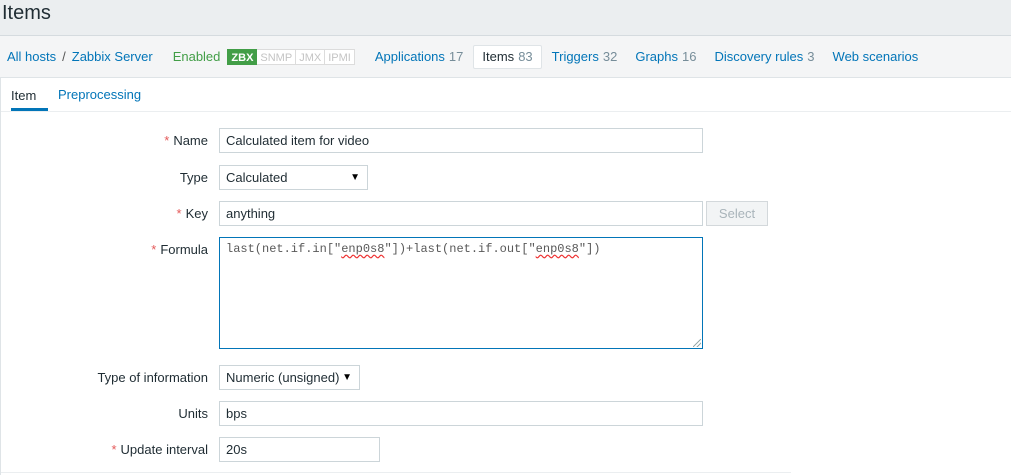 The width and height of the screenshot is (1011, 475). What do you see at coordinates (764, 57) in the screenshot?
I see `tab-discovery-rules: Discovery rules 3` at bounding box center [764, 57].